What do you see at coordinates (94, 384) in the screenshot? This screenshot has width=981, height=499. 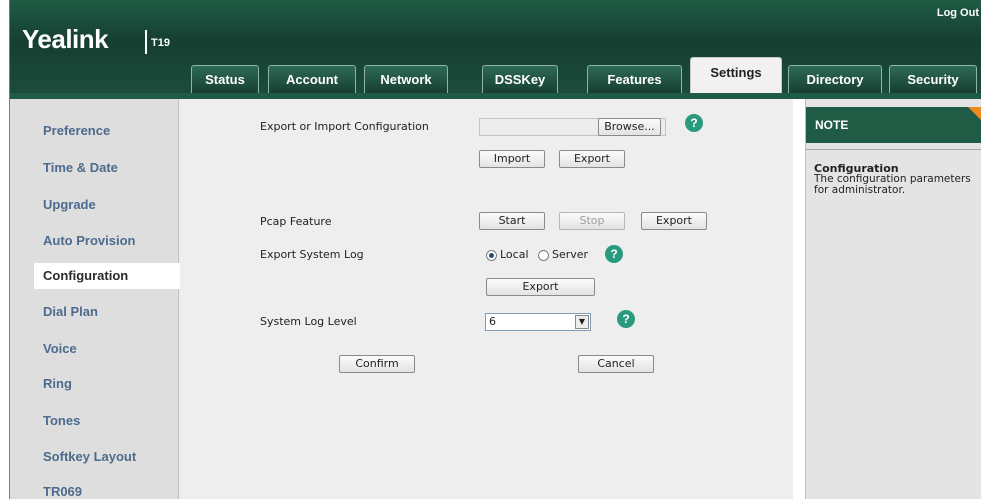 I see `sidebar-item-ring: Ring` at bounding box center [94, 384].